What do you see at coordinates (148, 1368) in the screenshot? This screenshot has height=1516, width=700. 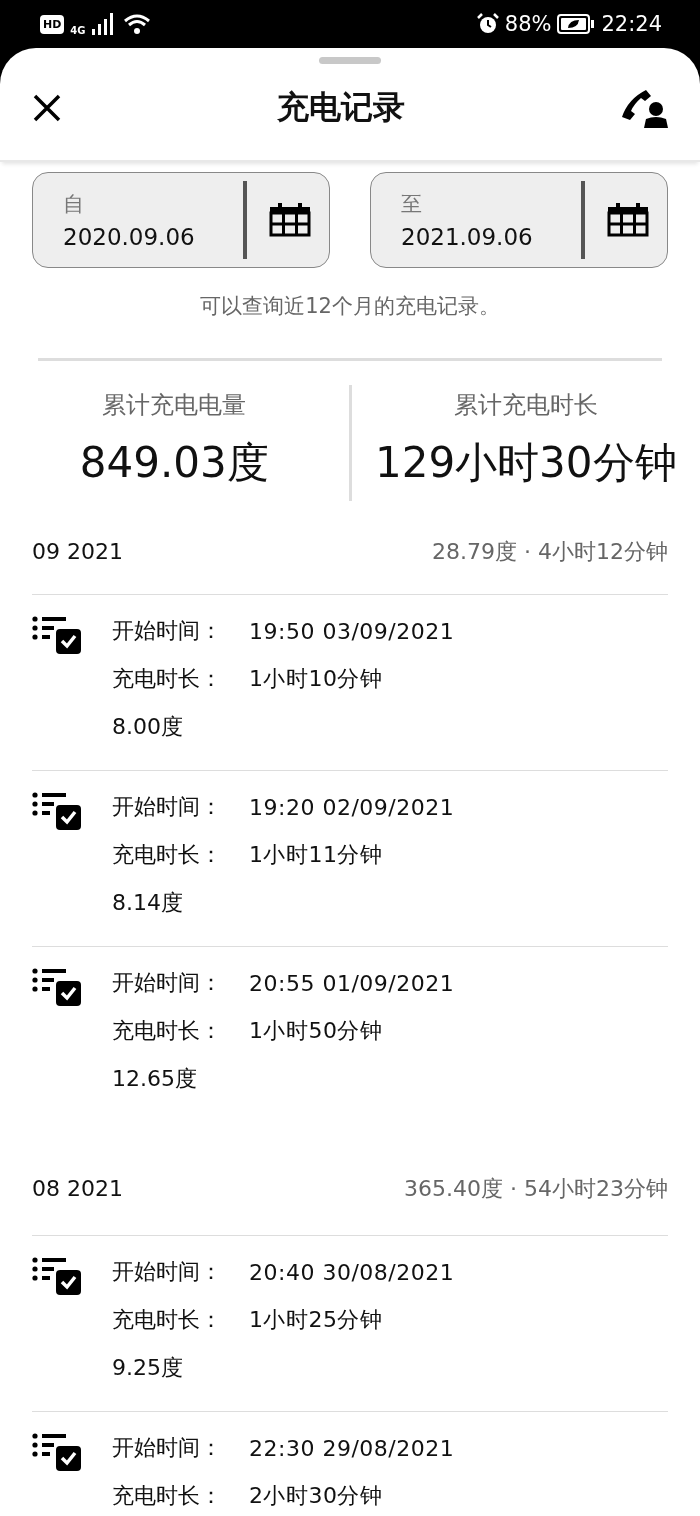 I see `energy-value: 9.25度` at bounding box center [148, 1368].